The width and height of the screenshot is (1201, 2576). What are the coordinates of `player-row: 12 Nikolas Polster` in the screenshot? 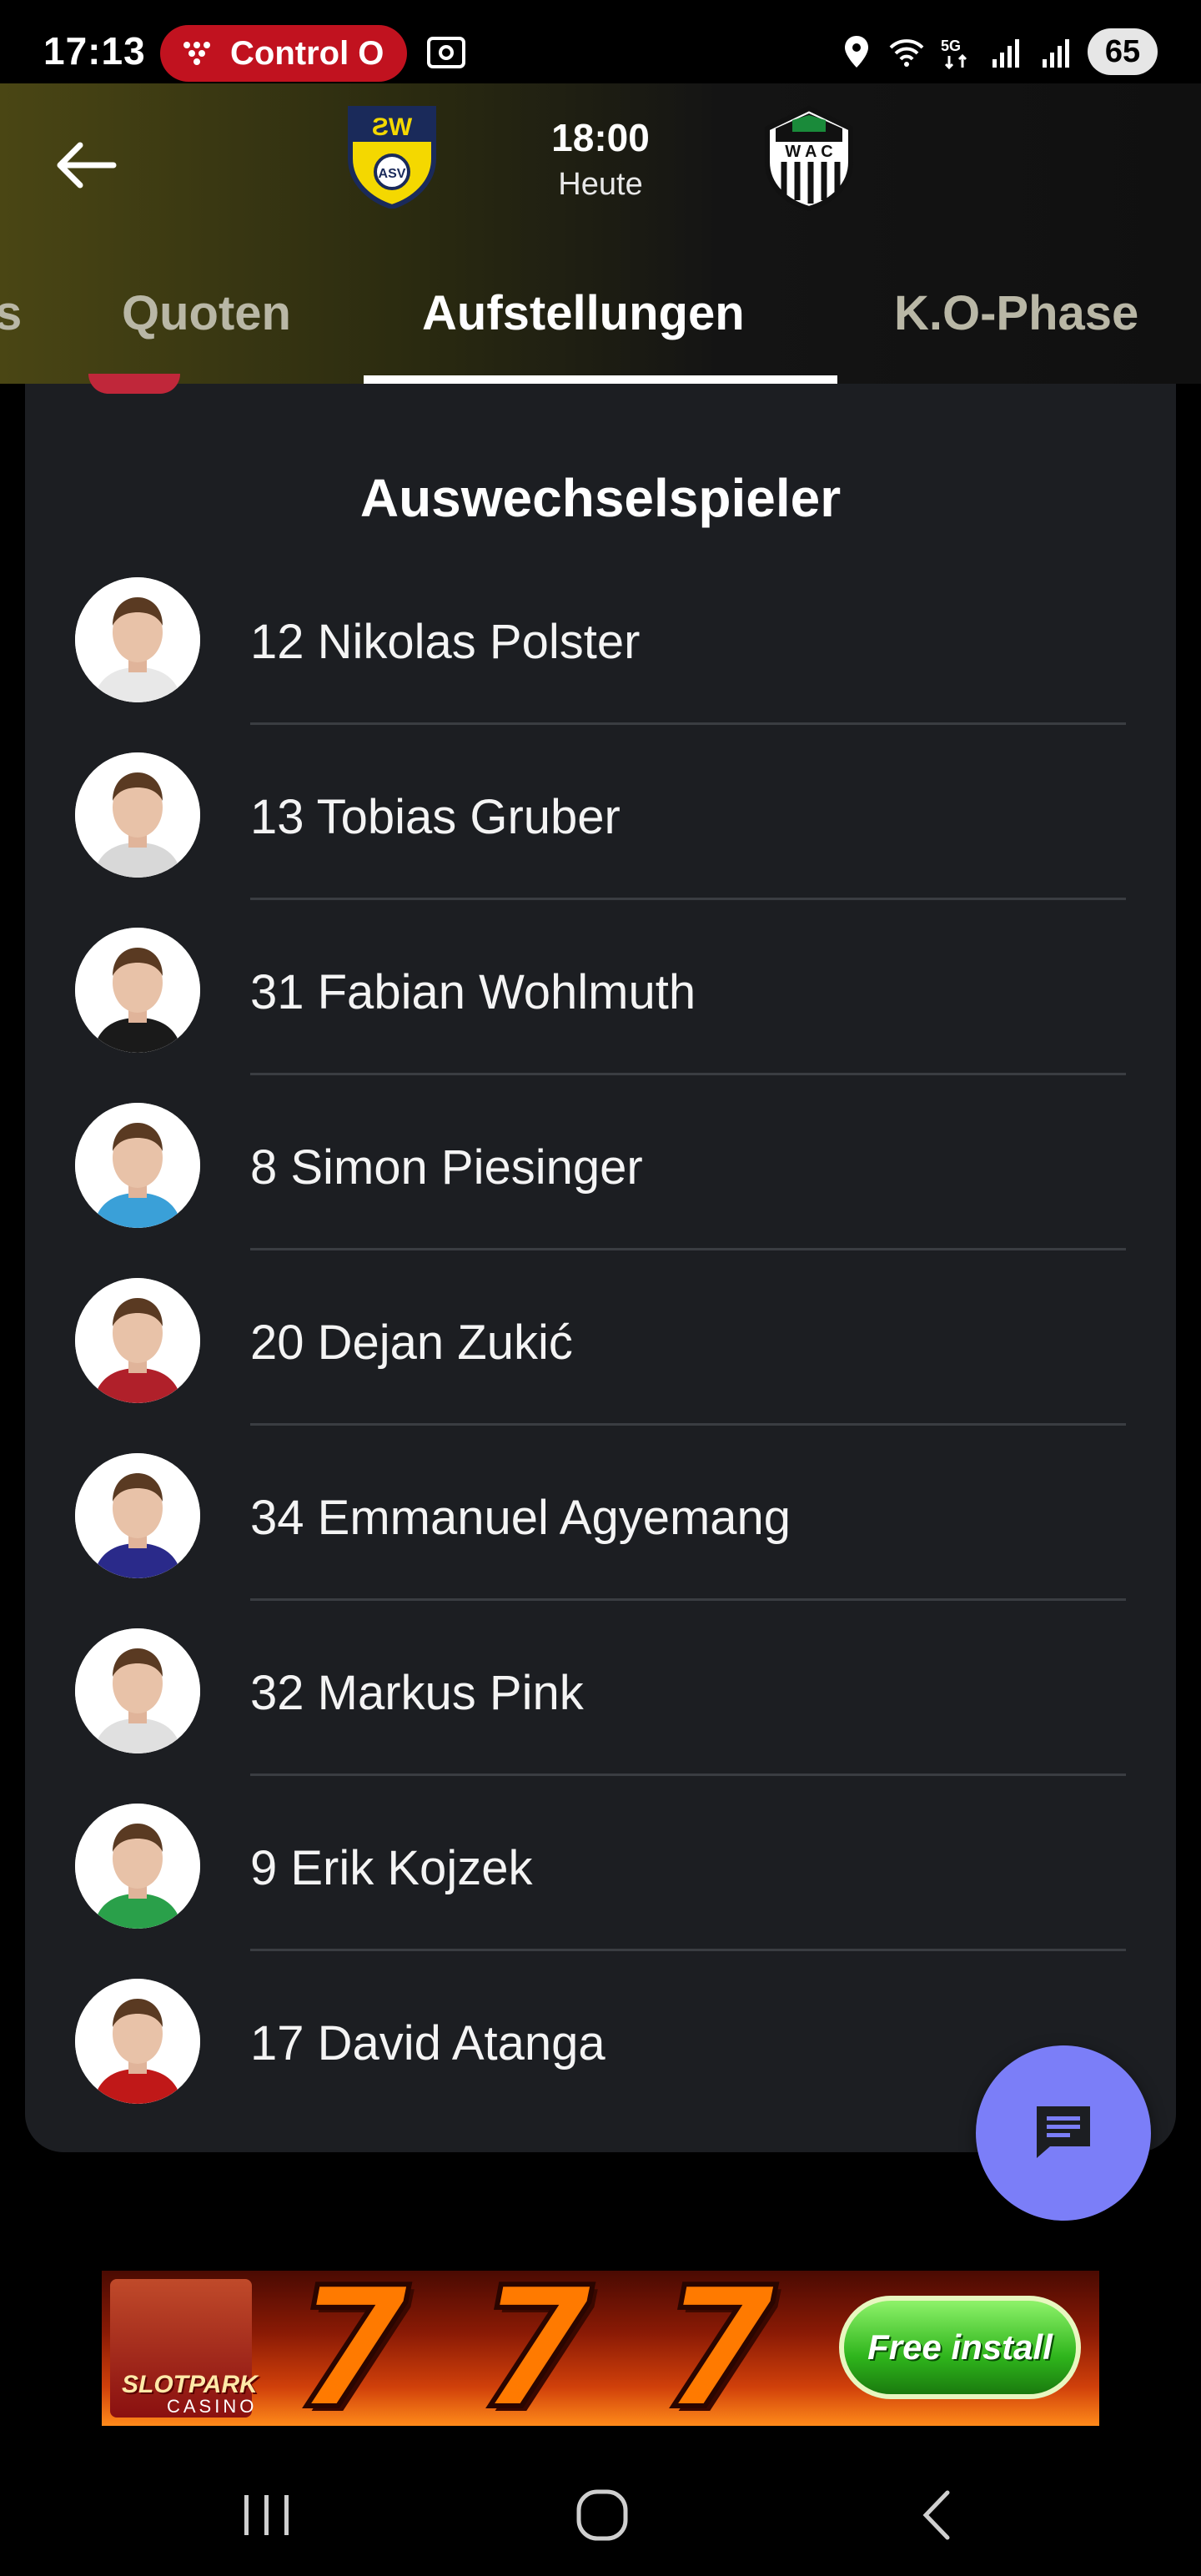 It's located at (601, 638).